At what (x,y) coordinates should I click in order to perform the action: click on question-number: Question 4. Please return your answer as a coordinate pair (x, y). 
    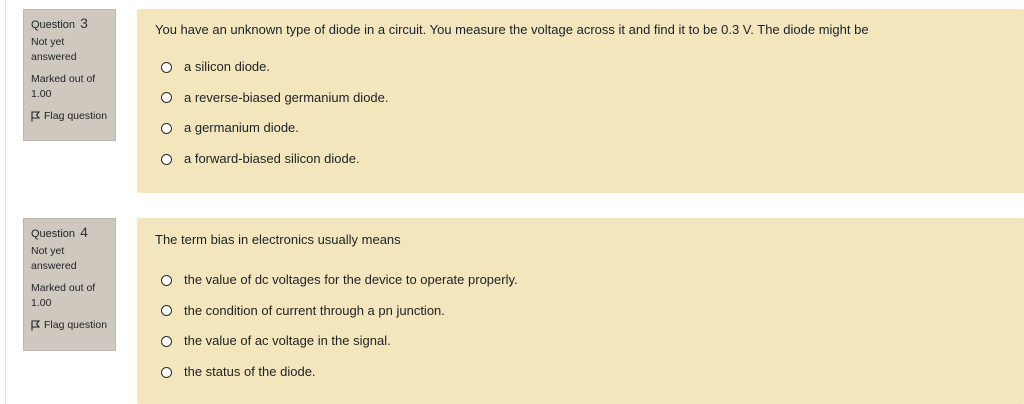
    Looking at the image, I should click on (69, 233).